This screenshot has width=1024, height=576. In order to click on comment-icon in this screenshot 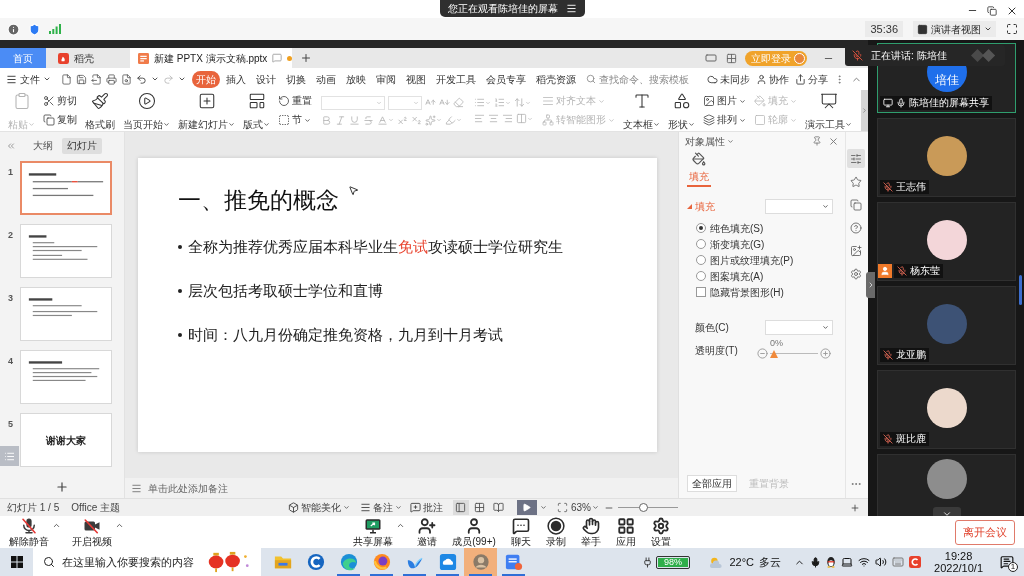, I will do `click(277, 58)`.